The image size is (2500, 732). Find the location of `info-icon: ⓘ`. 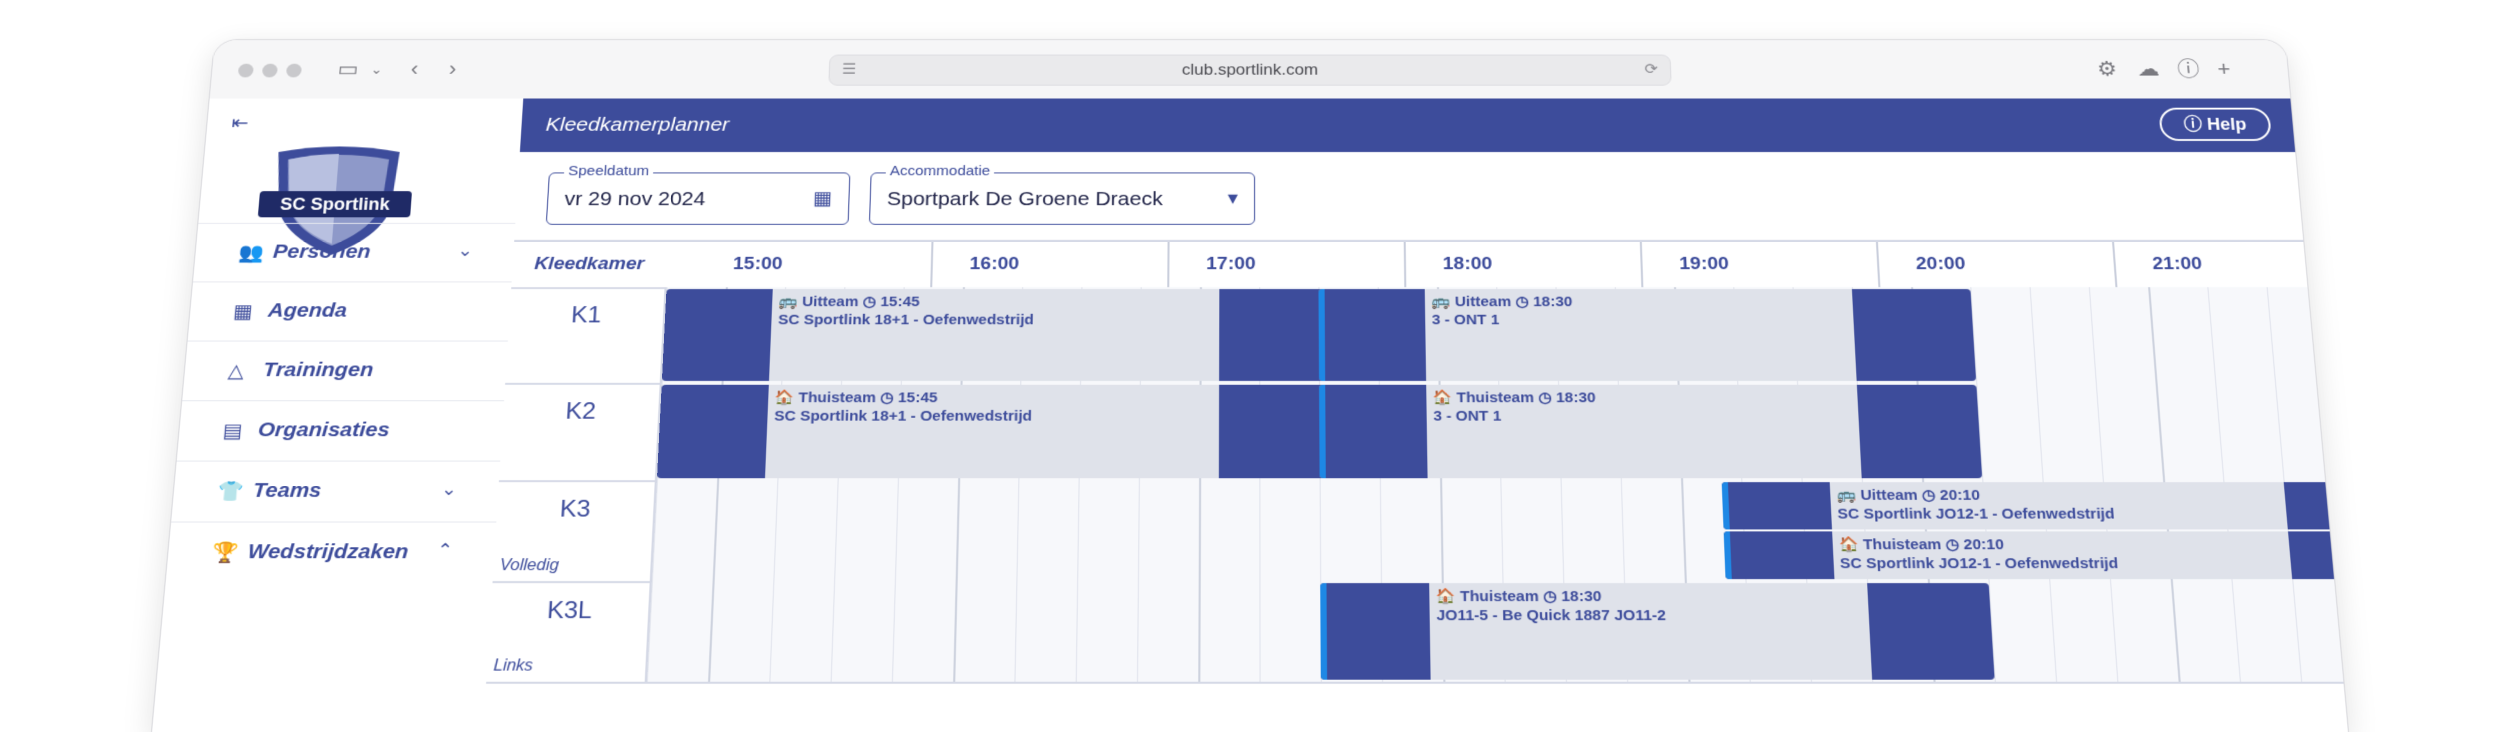

info-icon: ⓘ is located at coordinates (2188, 69).